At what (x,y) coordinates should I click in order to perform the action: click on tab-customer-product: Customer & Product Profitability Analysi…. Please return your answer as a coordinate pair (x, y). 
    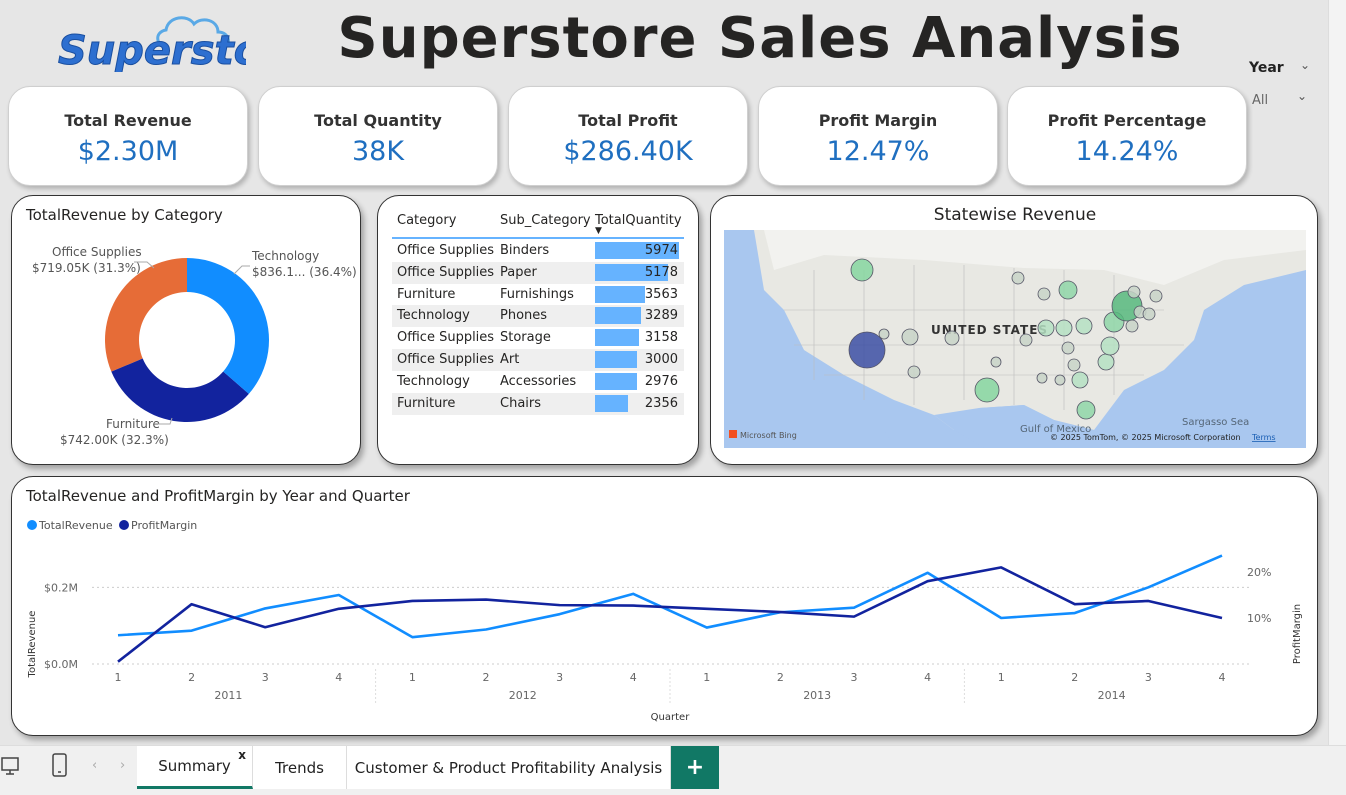
    Looking at the image, I should click on (509, 767).